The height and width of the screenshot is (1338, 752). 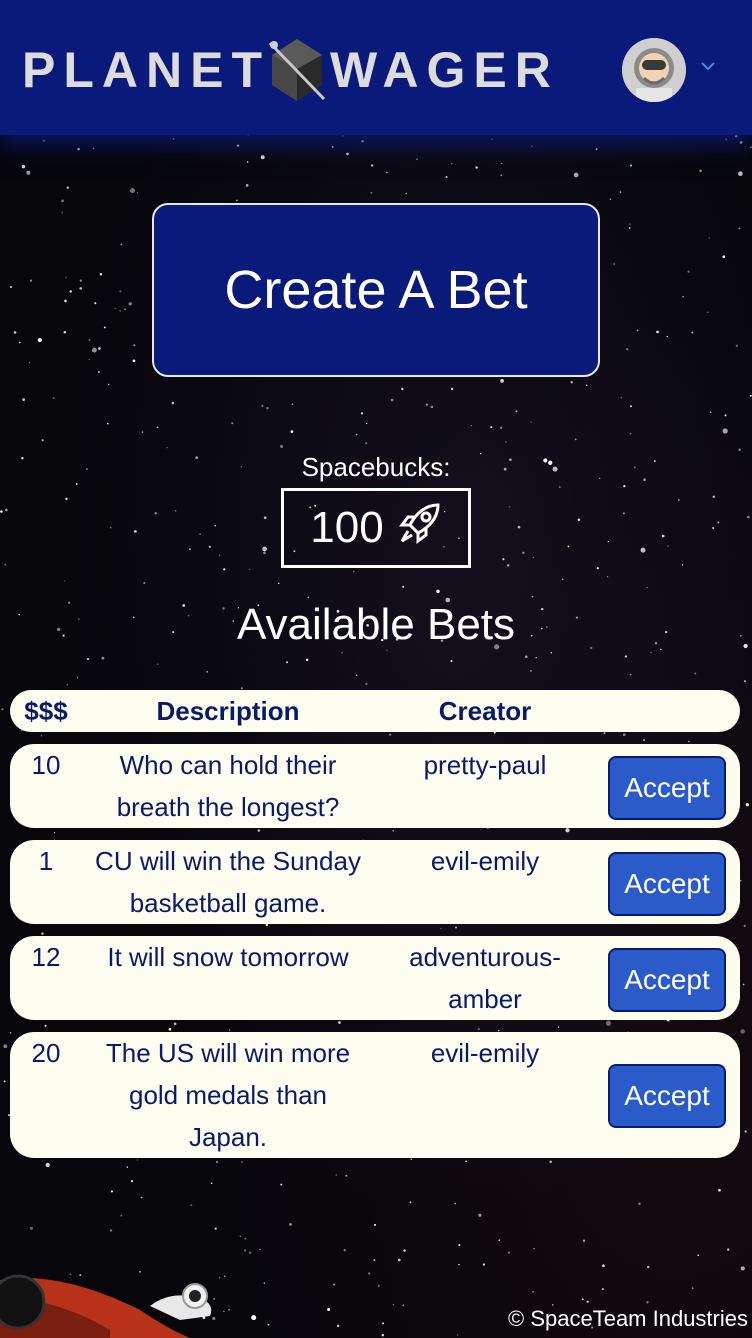 I want to click on astronaut-avatar-icon, so click(x=654, y=70).